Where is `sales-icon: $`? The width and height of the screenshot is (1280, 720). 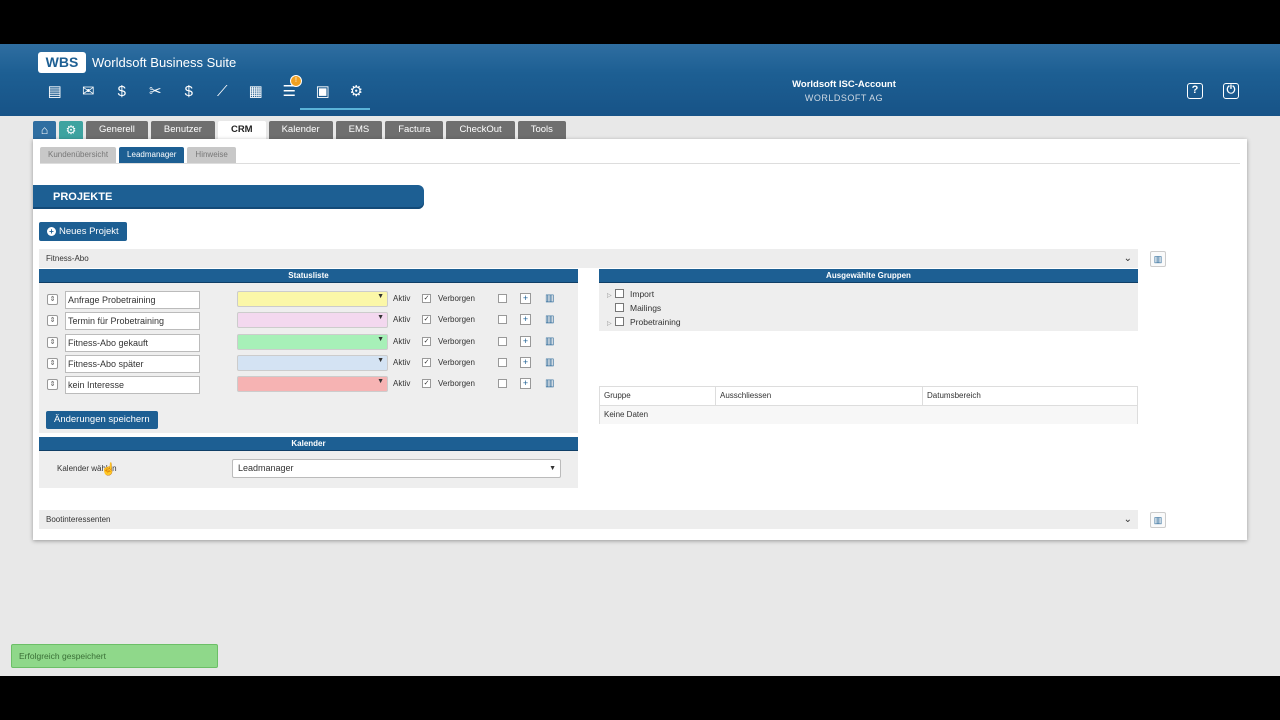 sales-icon: $ is located at coordinates (122, 92).